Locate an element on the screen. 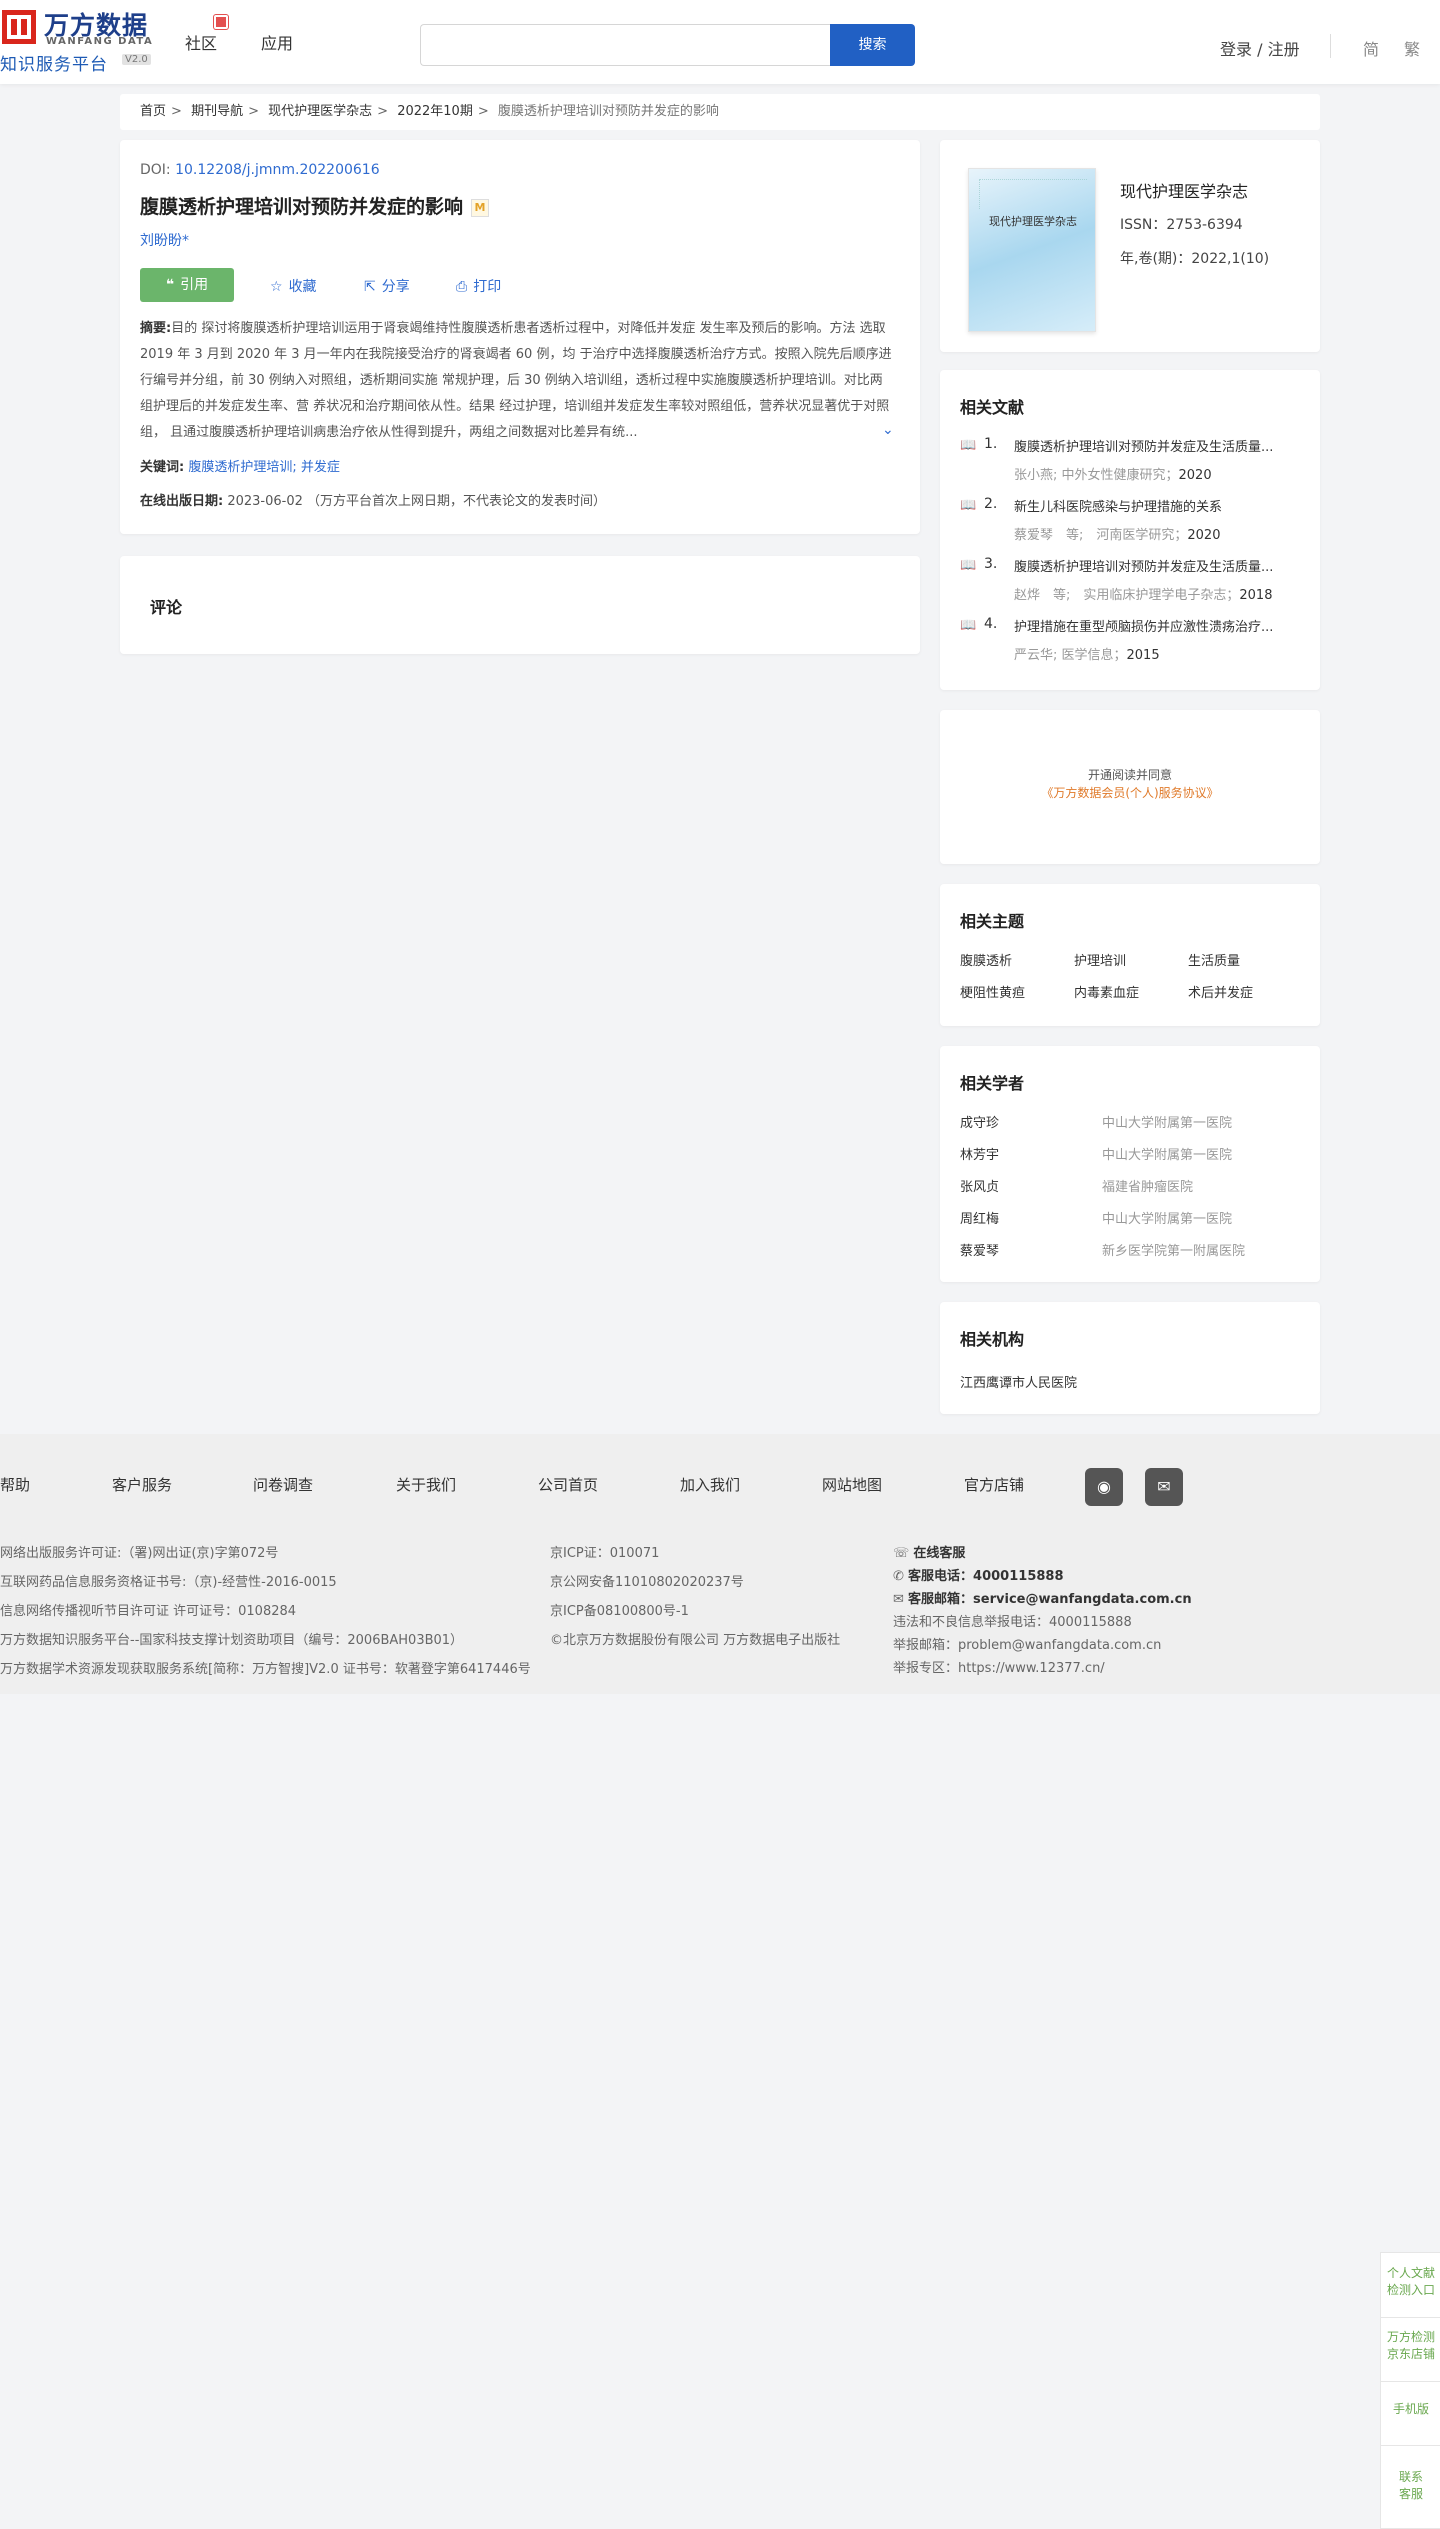 The image size is (1440, 2529). topic-tag: 梗阻性黄疸 is located at coordinates (992, 991).